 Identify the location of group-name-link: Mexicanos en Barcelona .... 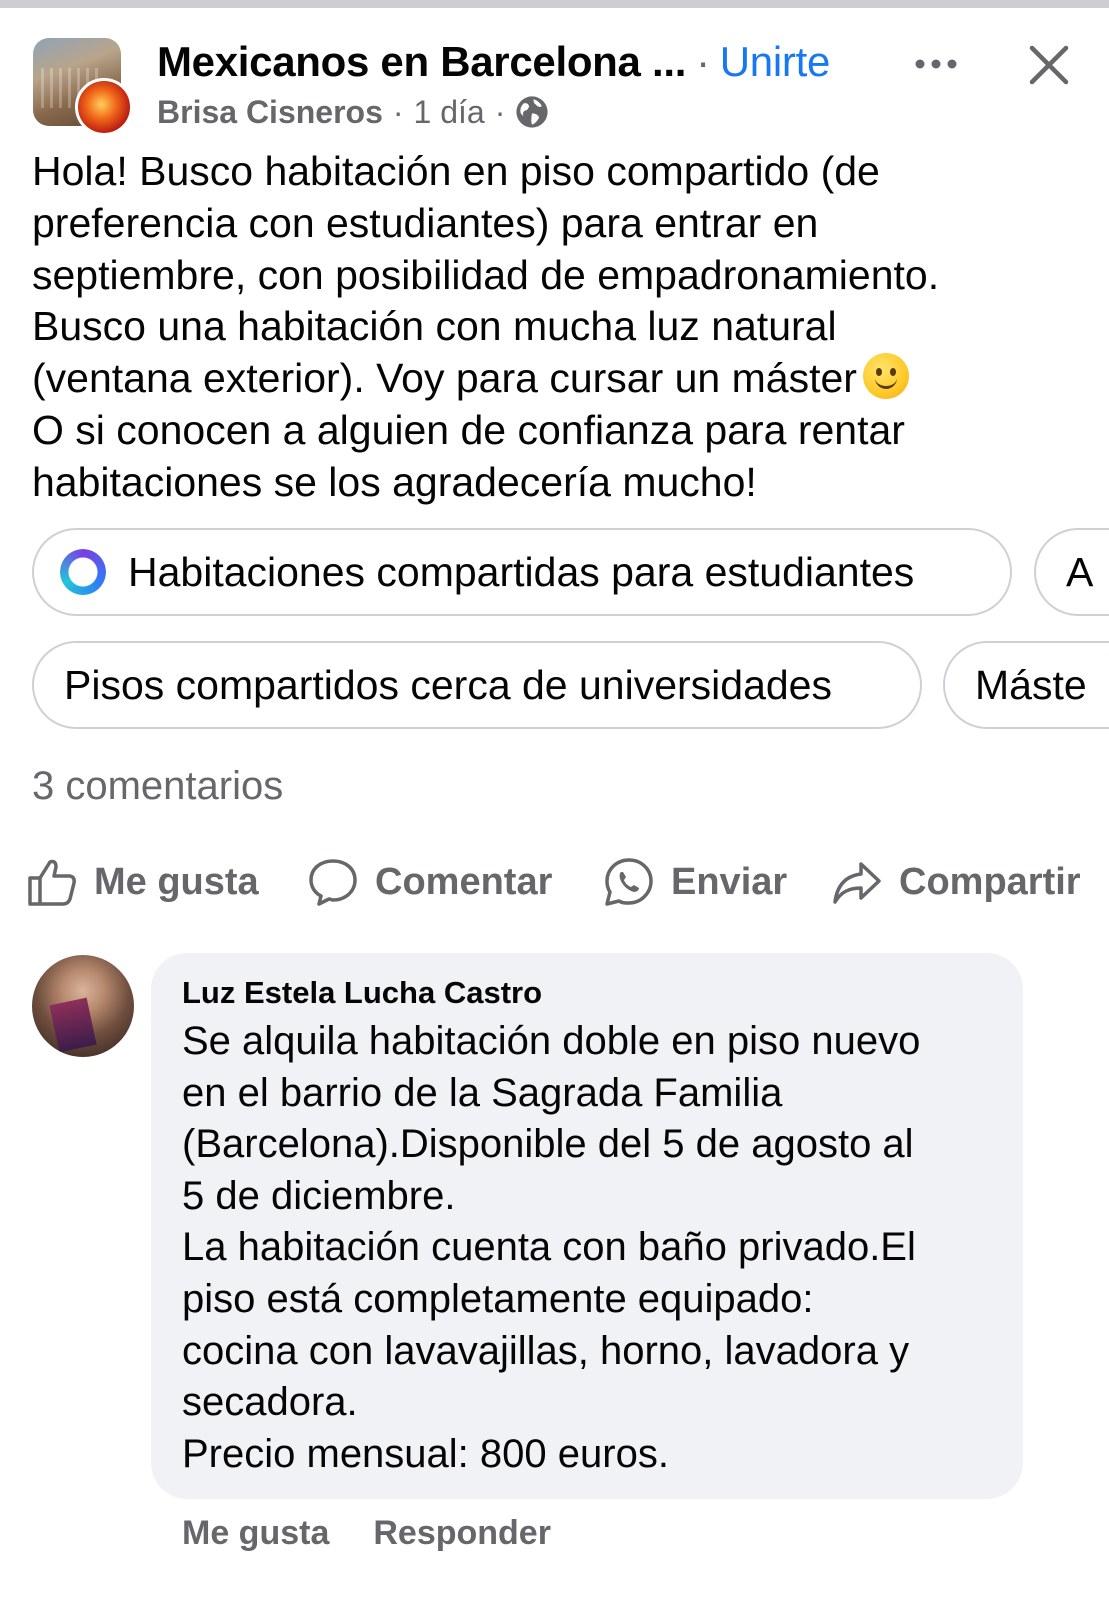
(421, 62).